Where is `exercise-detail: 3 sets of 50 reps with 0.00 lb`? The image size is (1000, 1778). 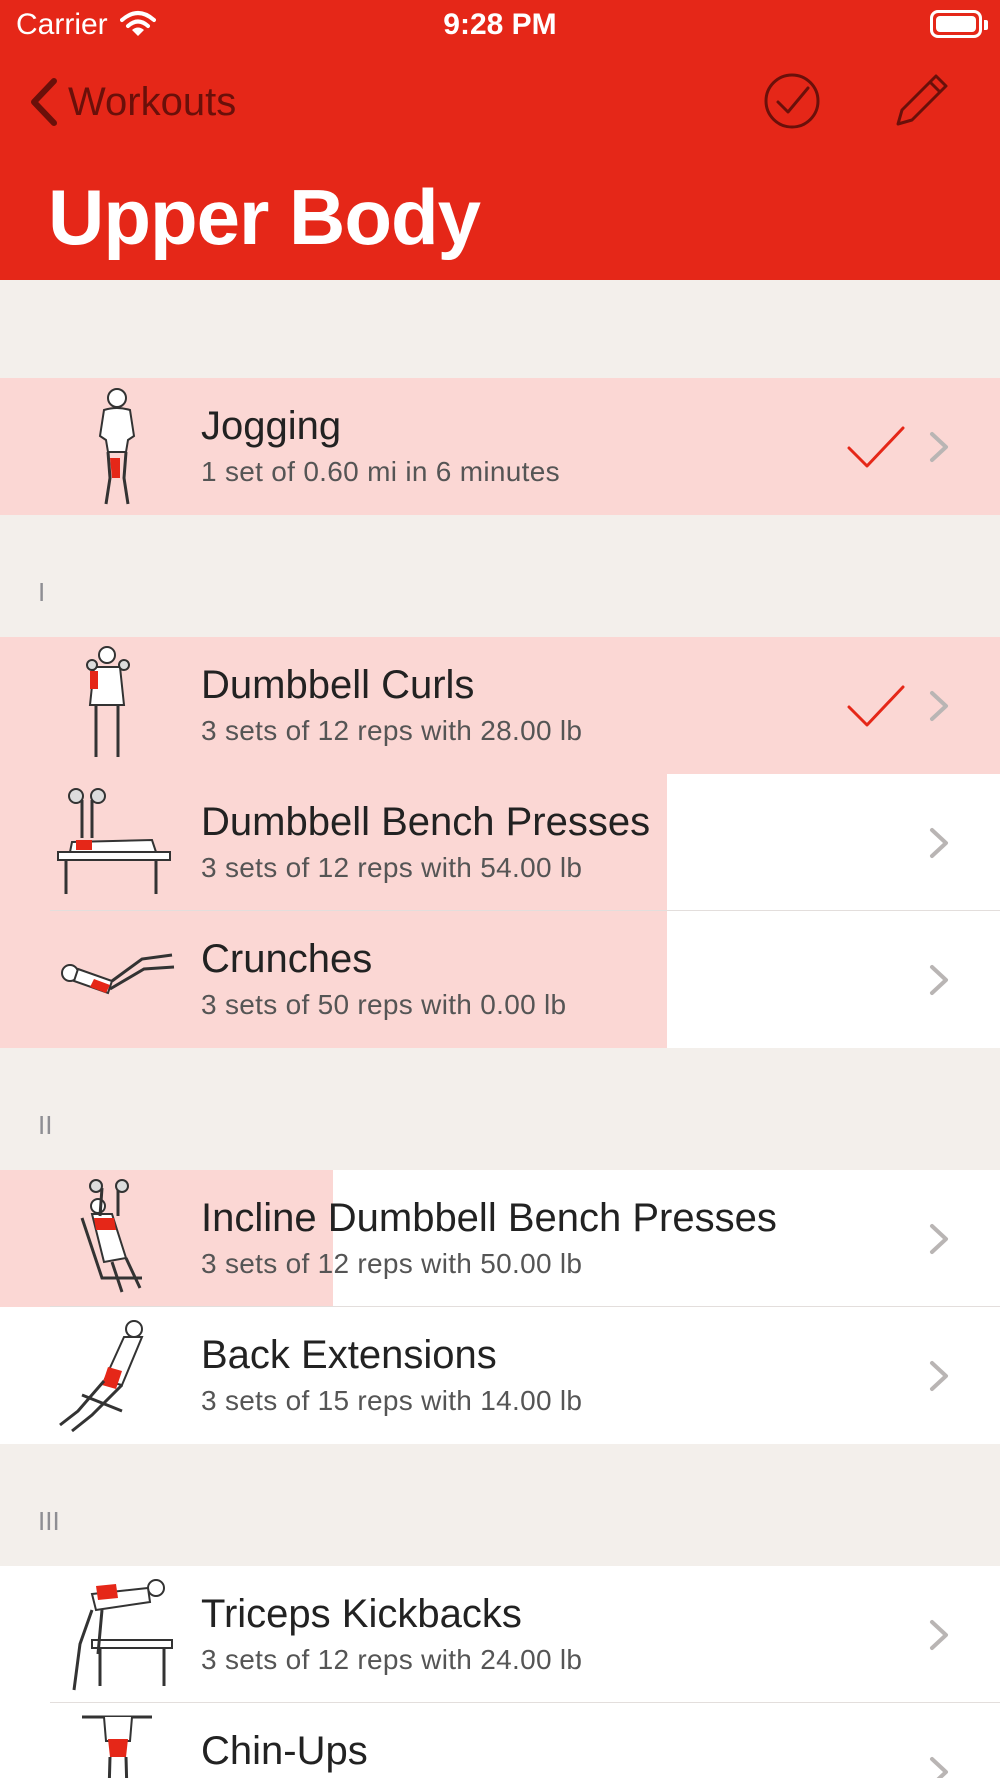 exercise-detail: 3 sets of 50 reps with 0.00 lb is located at coordinates (384, 1004).